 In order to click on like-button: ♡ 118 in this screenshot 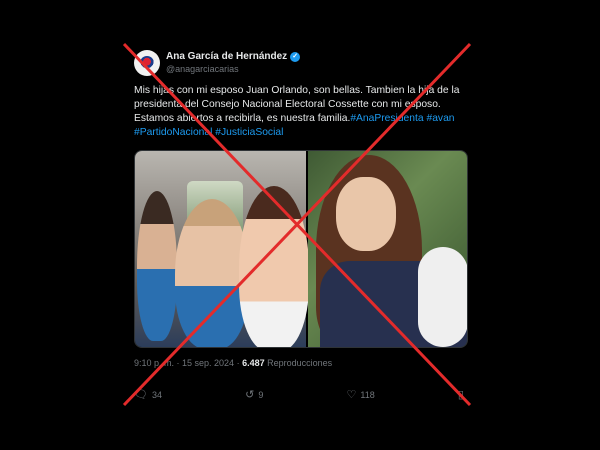, I will do `click(361, 394)`.